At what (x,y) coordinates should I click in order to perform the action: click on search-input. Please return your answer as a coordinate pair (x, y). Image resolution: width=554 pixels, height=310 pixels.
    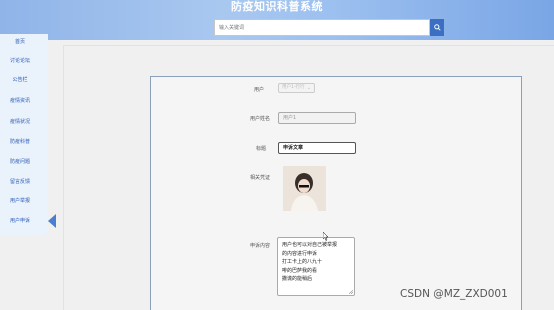
    Looking at the image, I should click on (322, 27).